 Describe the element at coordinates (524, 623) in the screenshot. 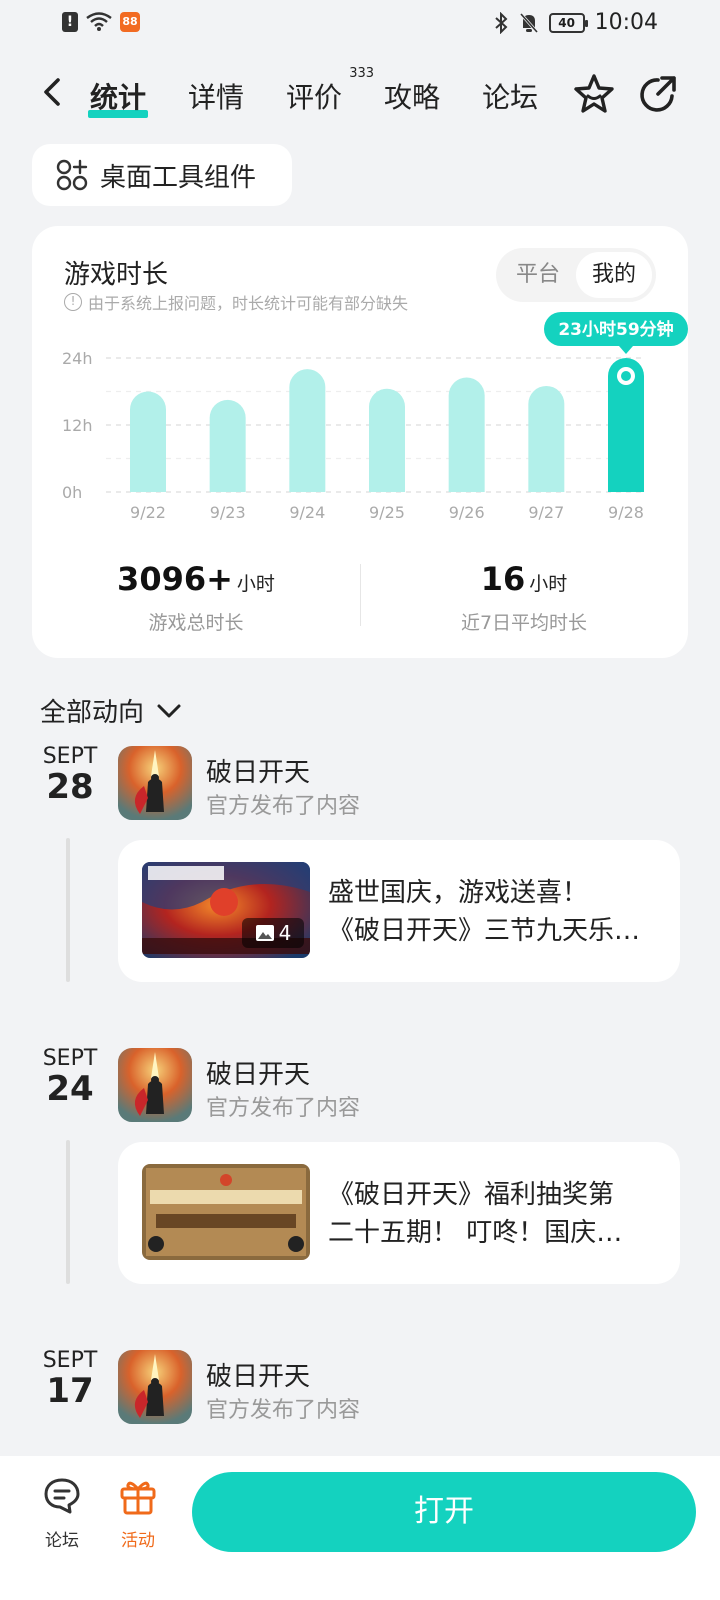

I see `average-time-label: 近7日平均时长` at that location.